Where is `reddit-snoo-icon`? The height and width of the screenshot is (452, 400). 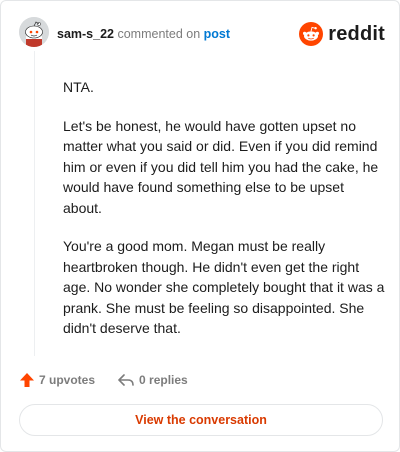 reddit-snoo-icon is located at coordinates (311, 34).